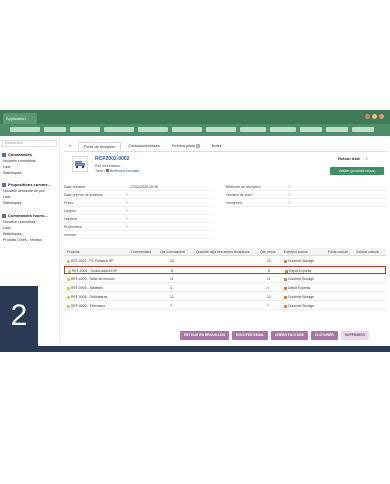 The width and height of the screenshot is (390, 484). I want to click on received-qty: 7, so click(268, 306).